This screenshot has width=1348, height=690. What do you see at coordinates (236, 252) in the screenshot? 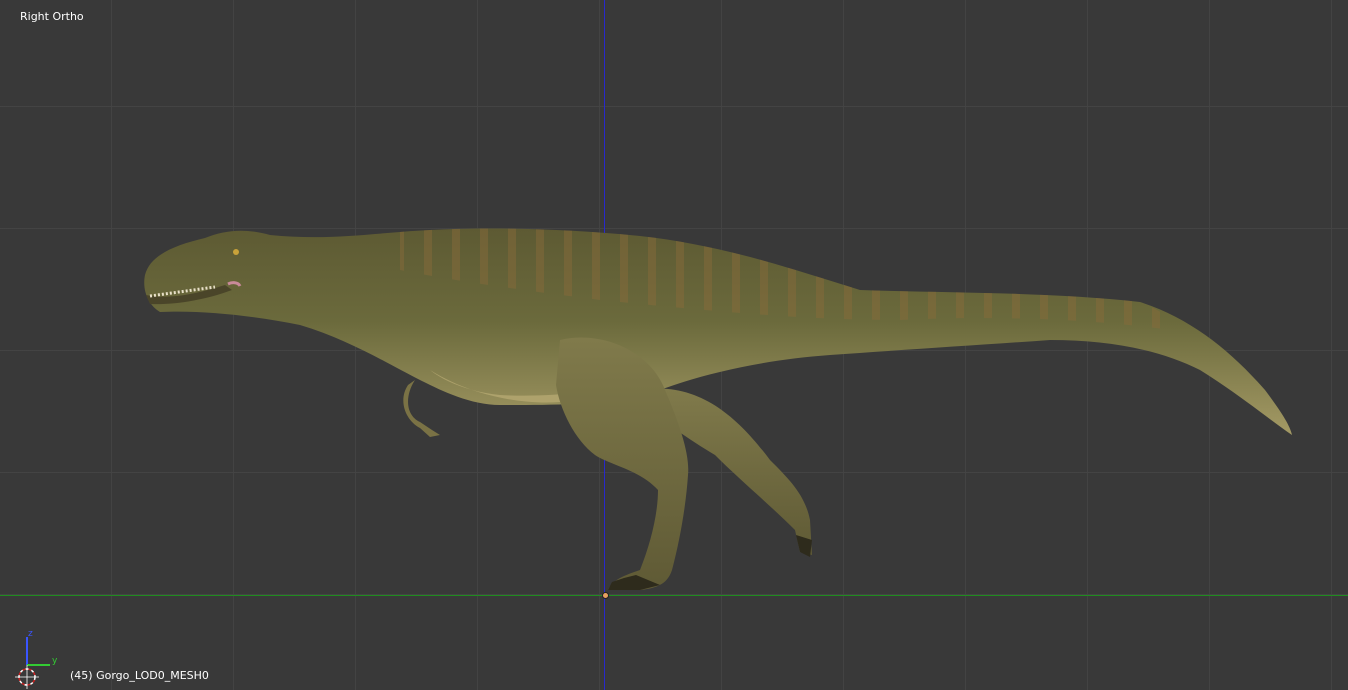
I see `eye` at bounding box center [236, 252].